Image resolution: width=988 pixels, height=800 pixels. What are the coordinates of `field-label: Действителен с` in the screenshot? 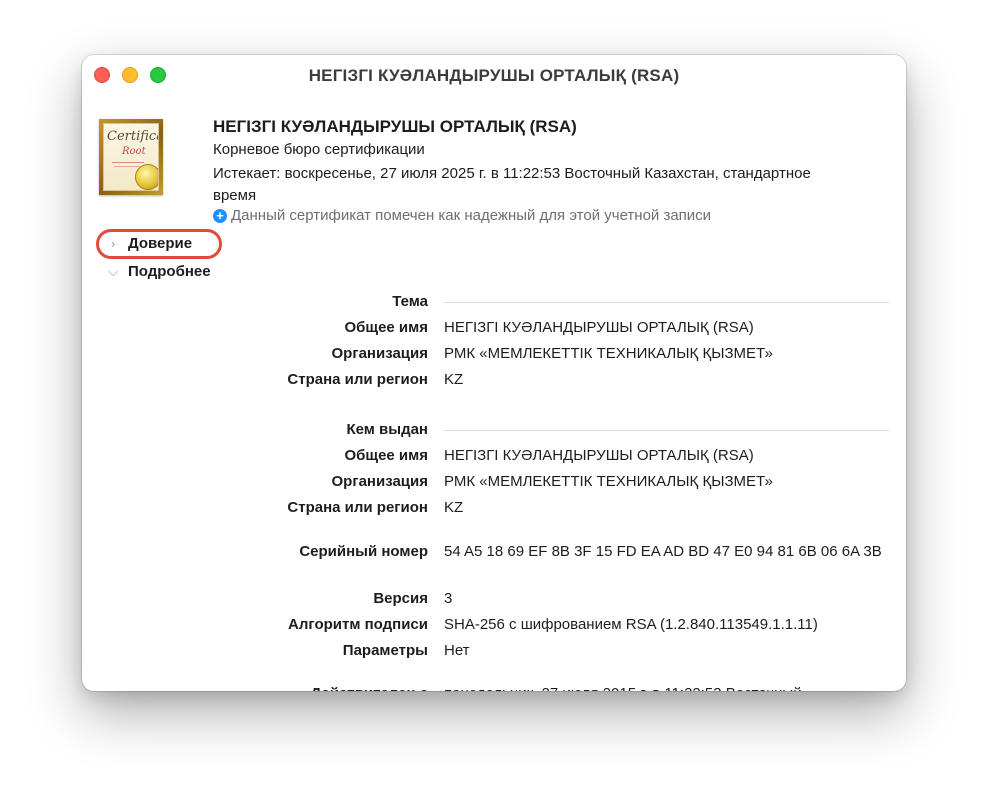 It's located at (370, 687).